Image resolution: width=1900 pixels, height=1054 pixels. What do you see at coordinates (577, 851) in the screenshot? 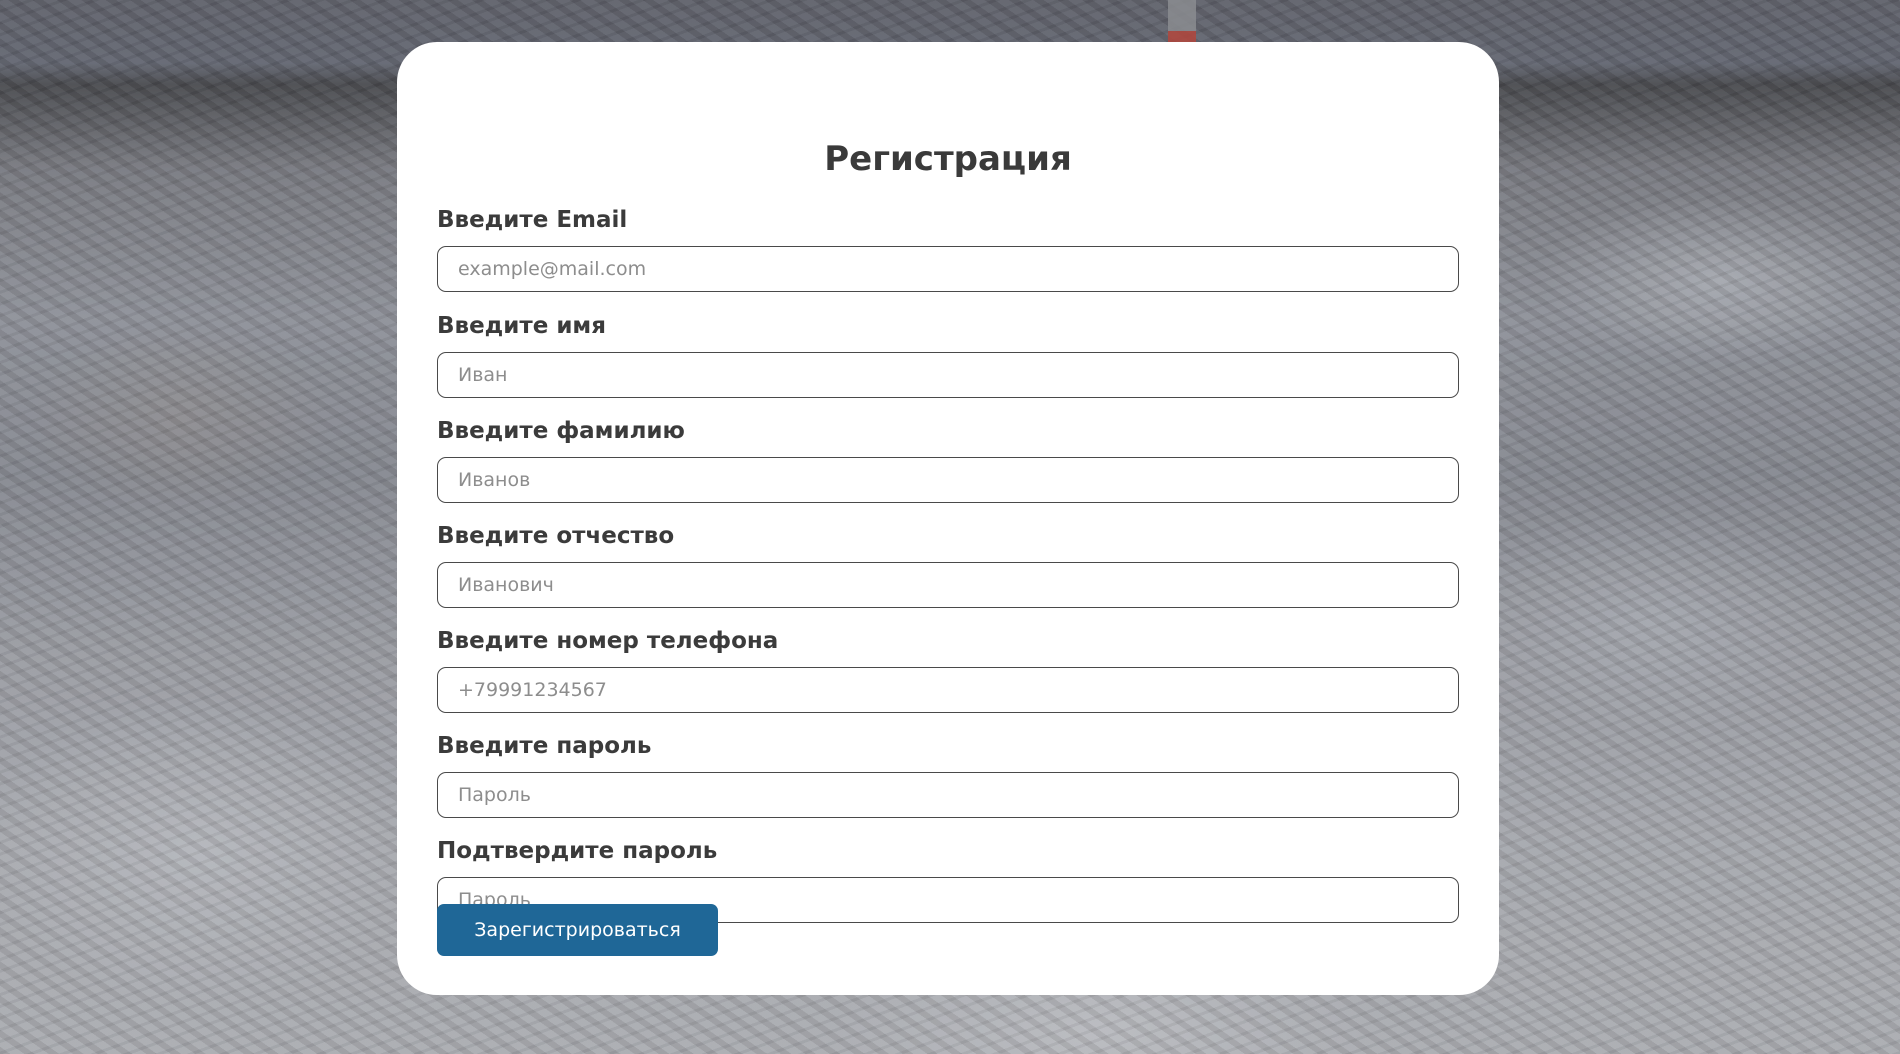
I see `confirm-password-label: Подтвердите пароль` at bounding box center [577, 851].